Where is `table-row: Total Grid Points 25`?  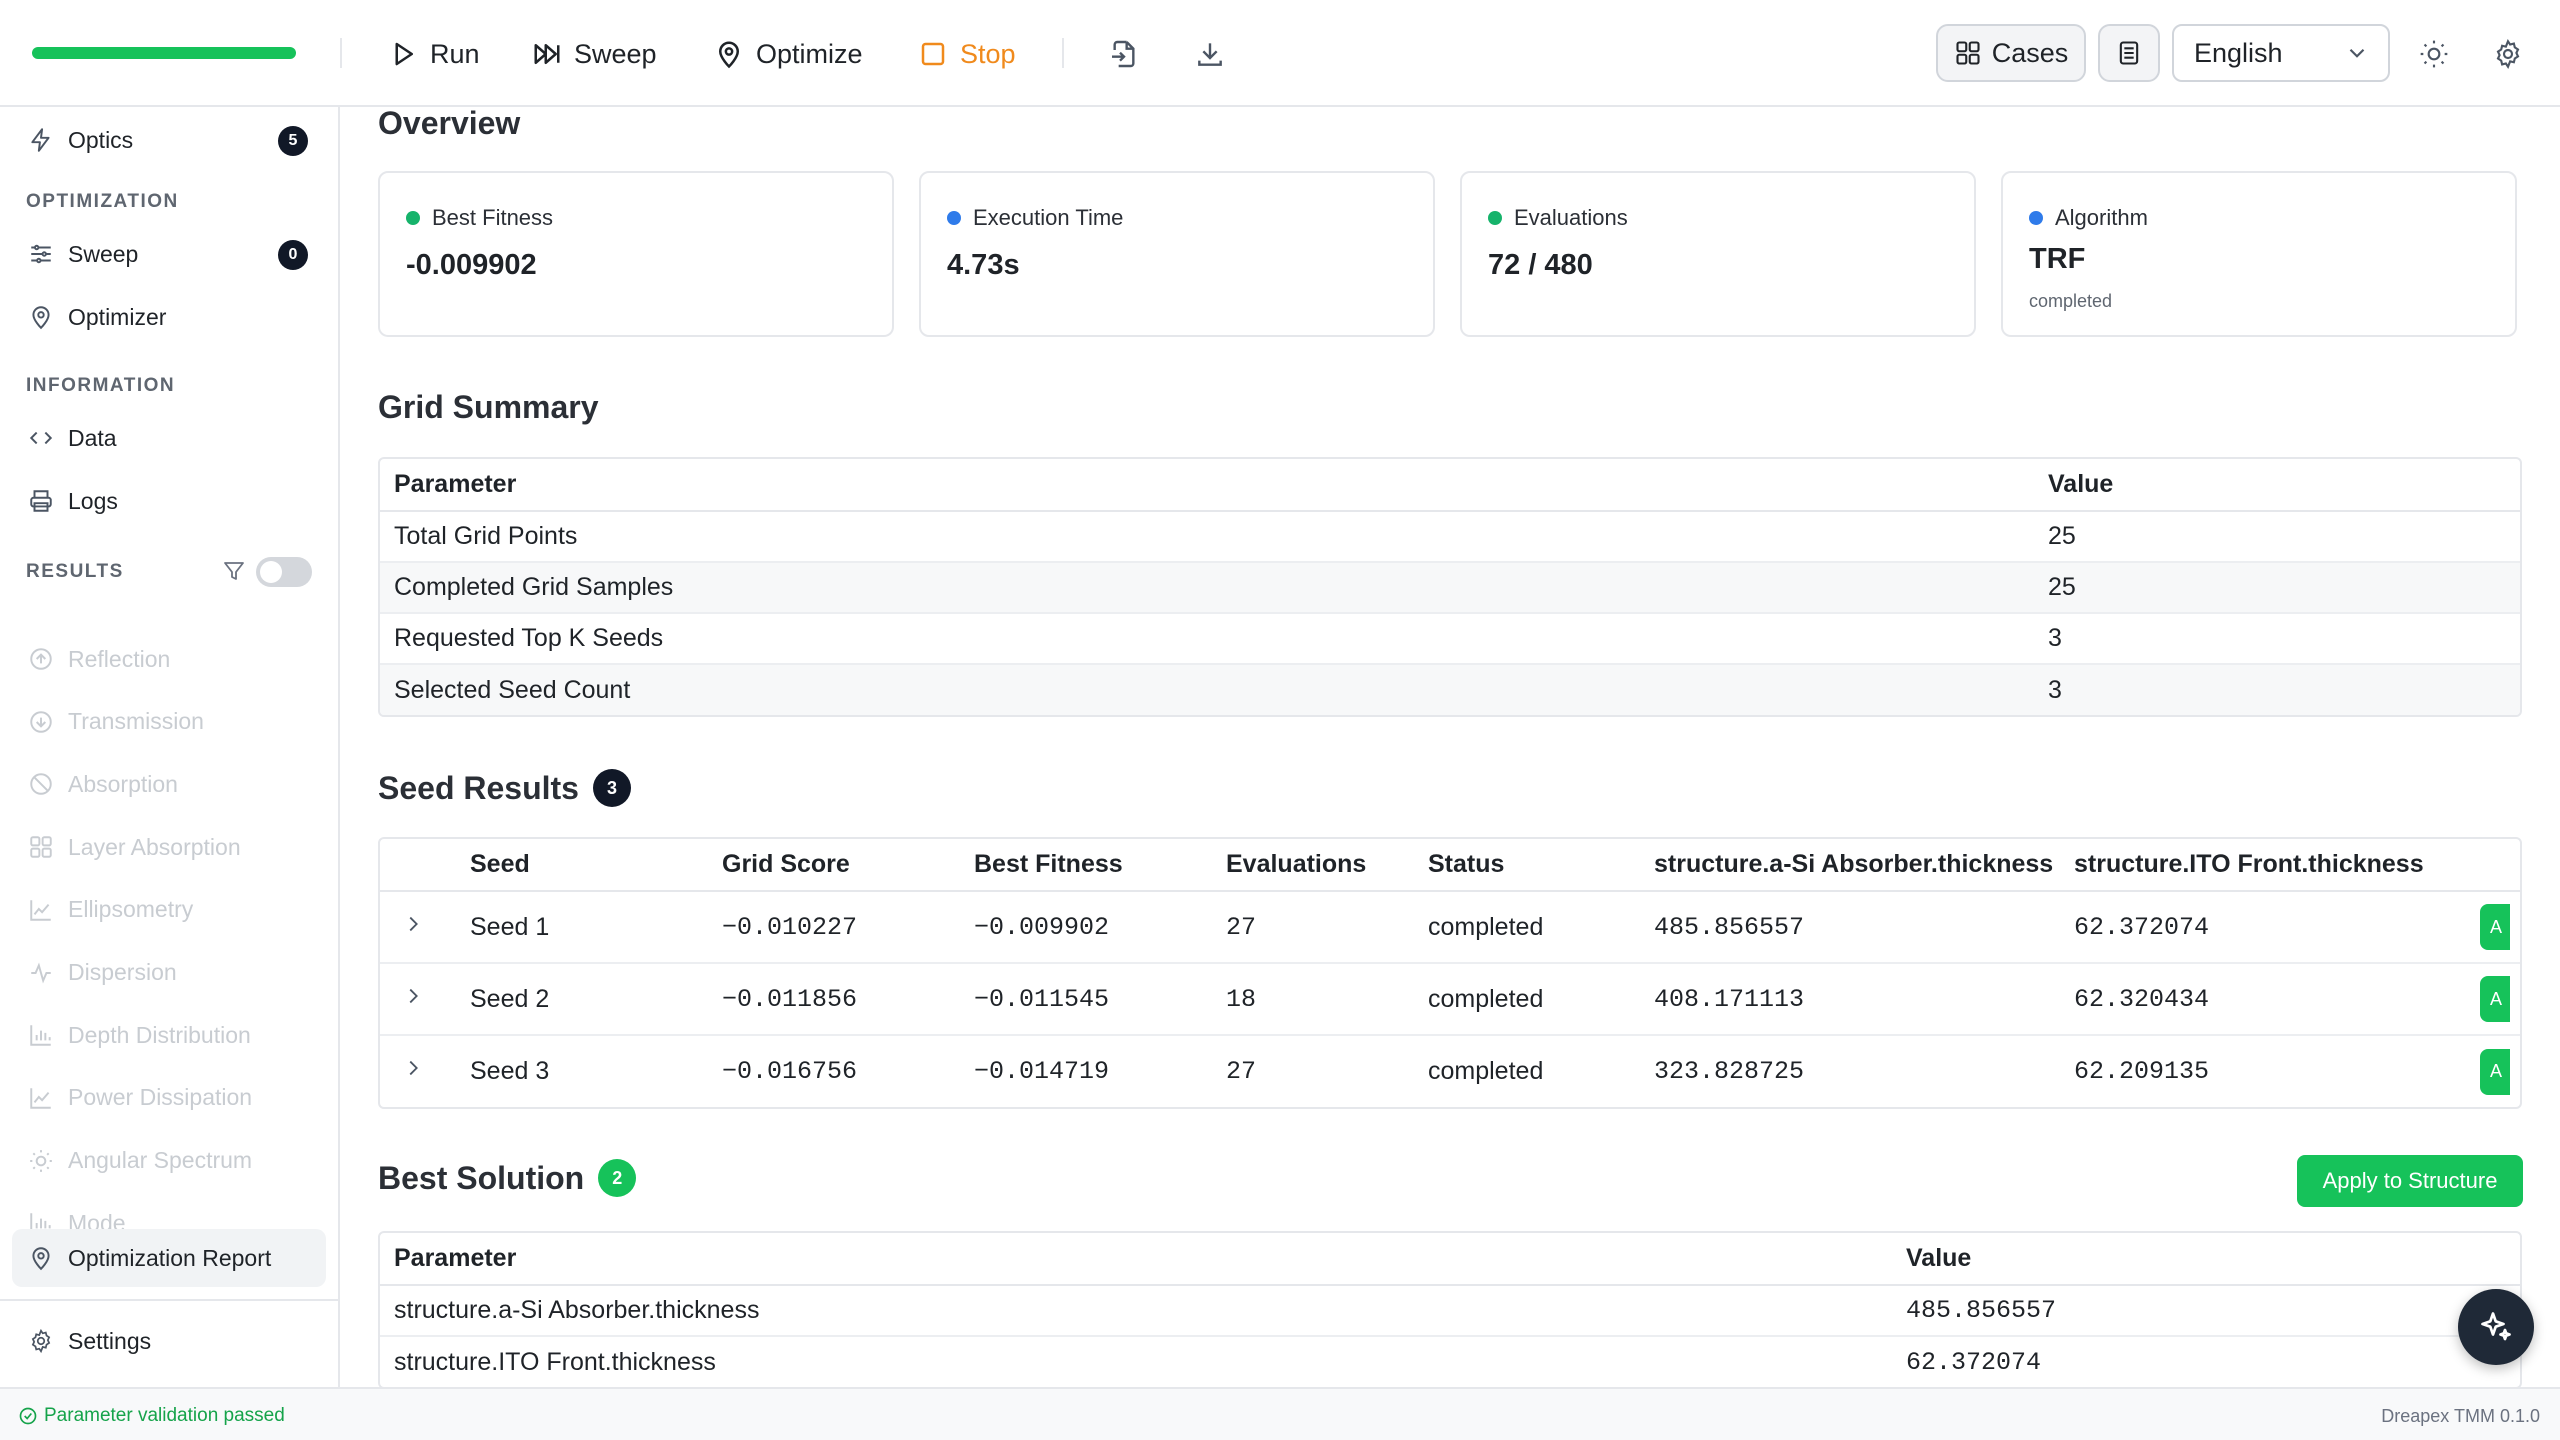
table-row: Total Grid Points 25 is located at coordinates (1450, 537).